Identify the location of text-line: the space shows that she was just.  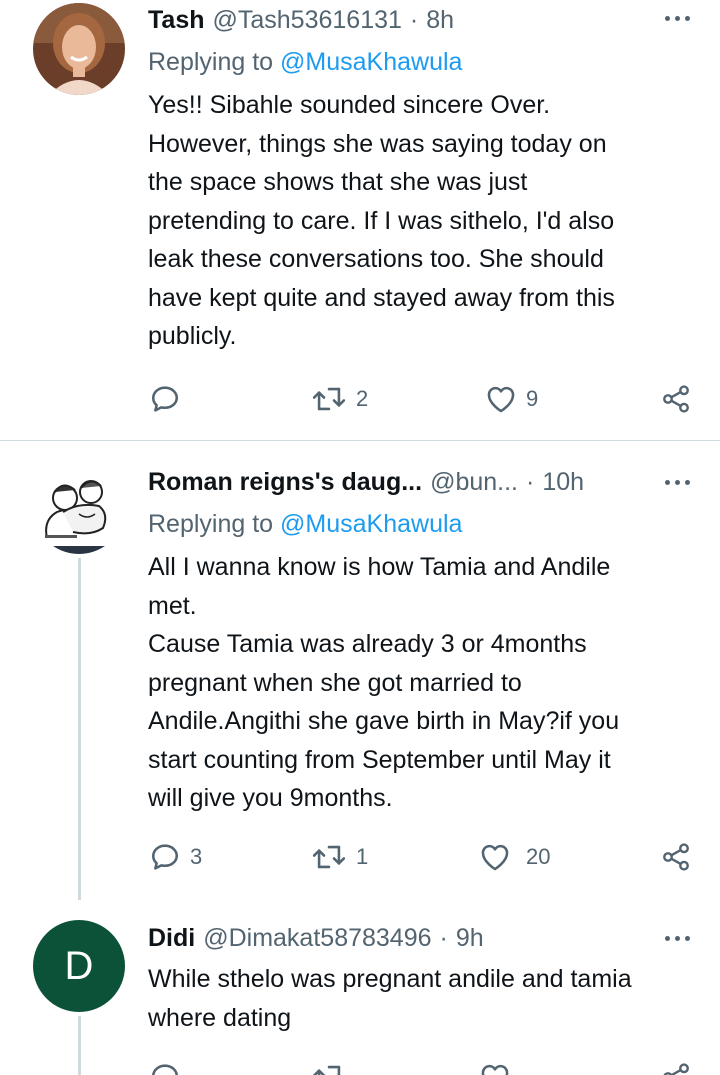
(338, 182).